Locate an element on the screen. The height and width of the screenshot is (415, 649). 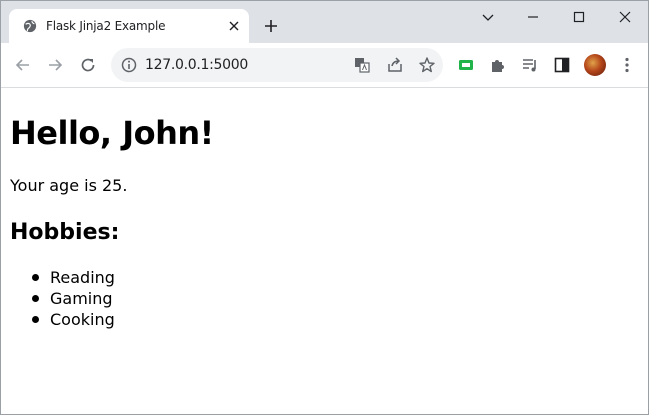
hobbies-list: Reading Gaming Cooking is located at coordinates (62, 298).